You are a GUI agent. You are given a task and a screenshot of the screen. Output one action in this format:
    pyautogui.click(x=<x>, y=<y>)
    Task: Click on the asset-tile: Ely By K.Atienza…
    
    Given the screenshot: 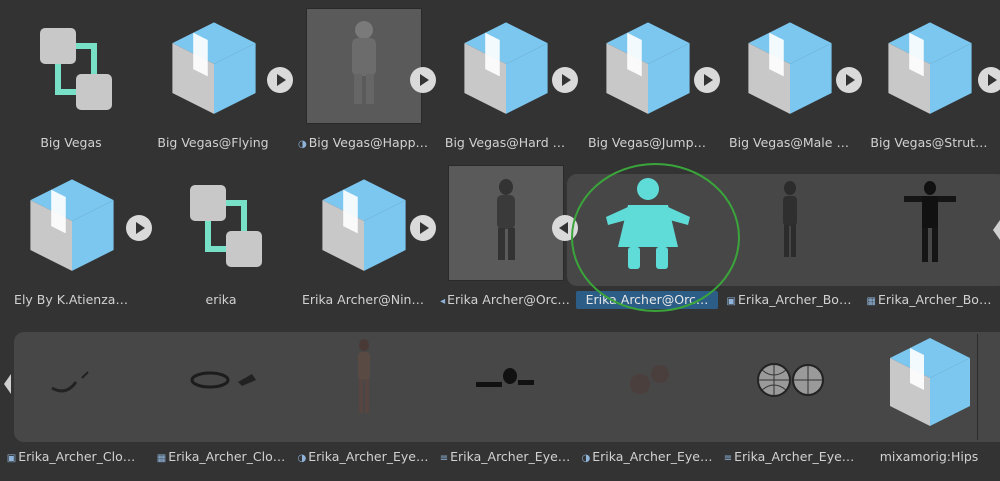 What is the action you would take?
    pyautogui.click(x=64, y=240)
    